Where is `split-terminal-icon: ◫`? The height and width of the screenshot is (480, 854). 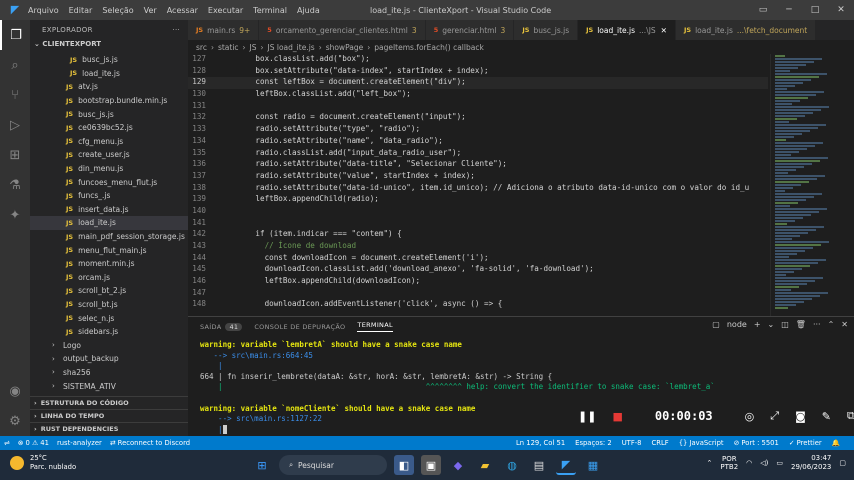 split-terminal-icon: ◫ is located at coordinates (785, 324).